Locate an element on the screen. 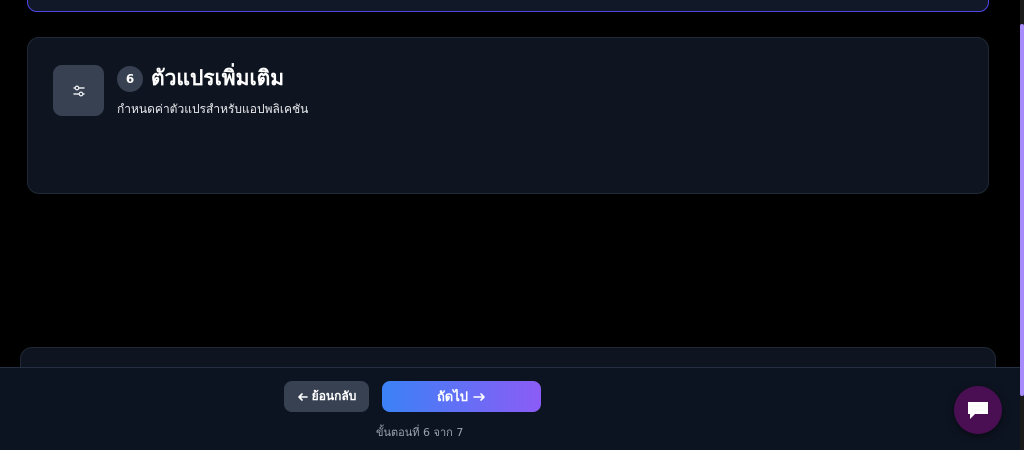  step-title: ตัวแปรเพิ่มเติม is located at coordinates (218, 78).